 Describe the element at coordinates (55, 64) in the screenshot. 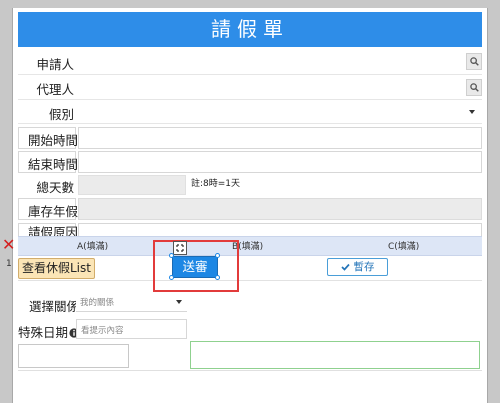

I see `applicant-label: 申請人` at that location.